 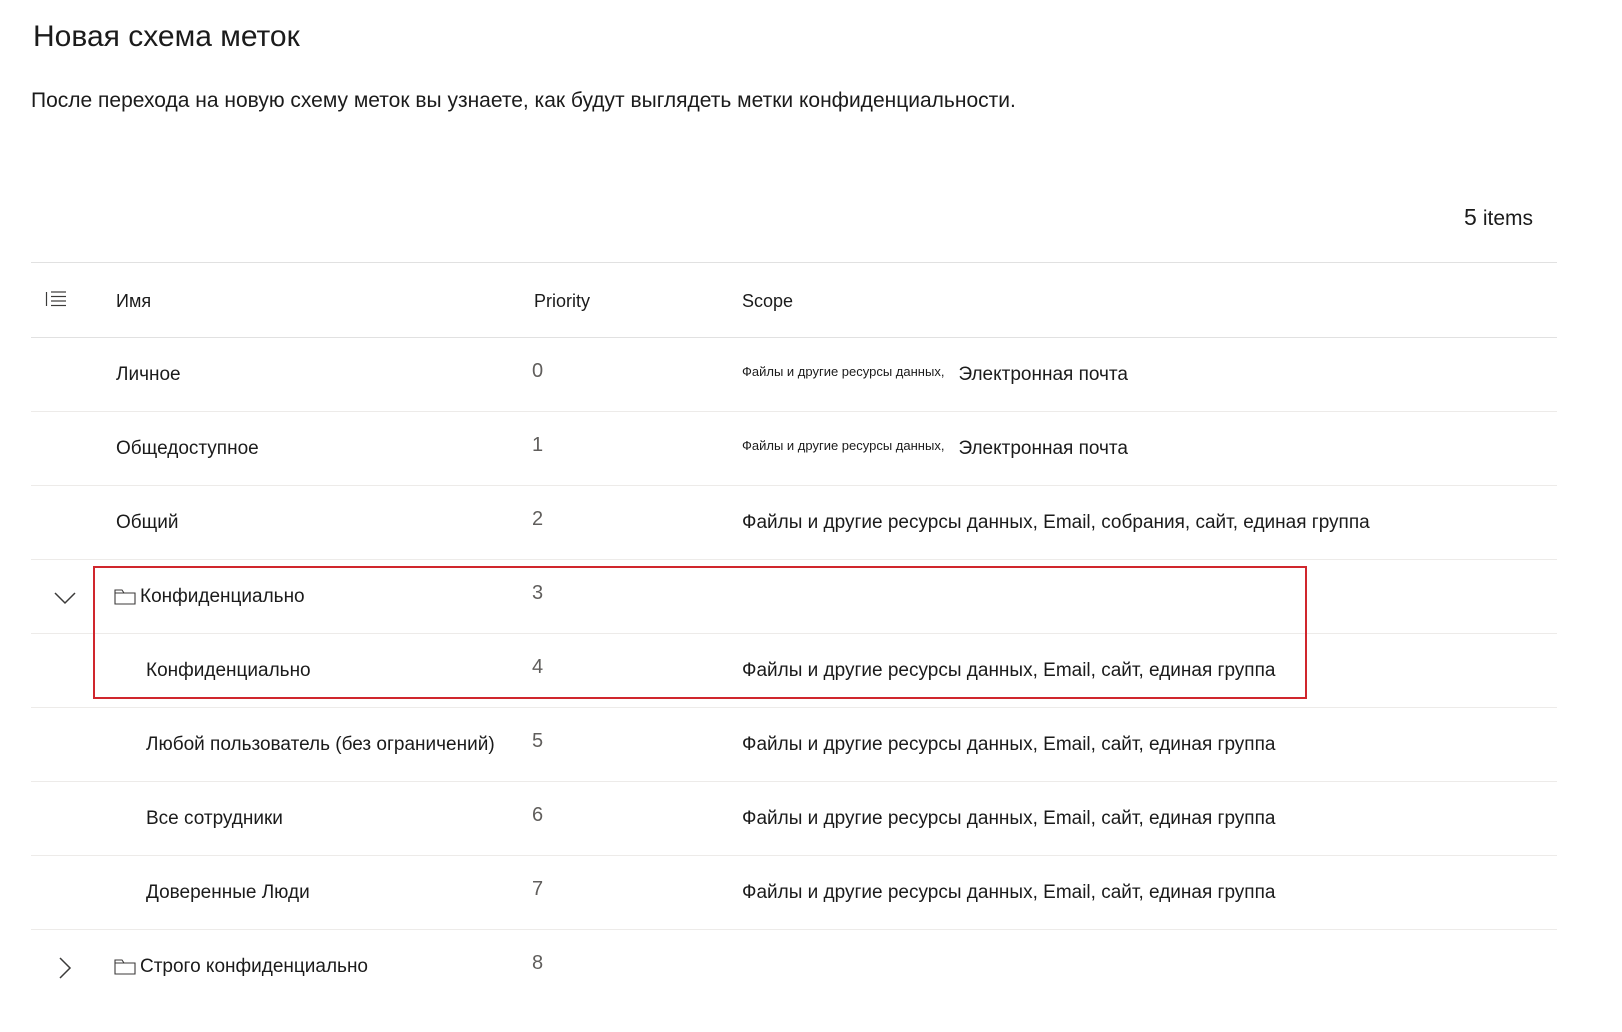 What do you see at coordinates (538, 963) in the screenshot?
I see `label-priority: 8` at bounding box center [538, 963].